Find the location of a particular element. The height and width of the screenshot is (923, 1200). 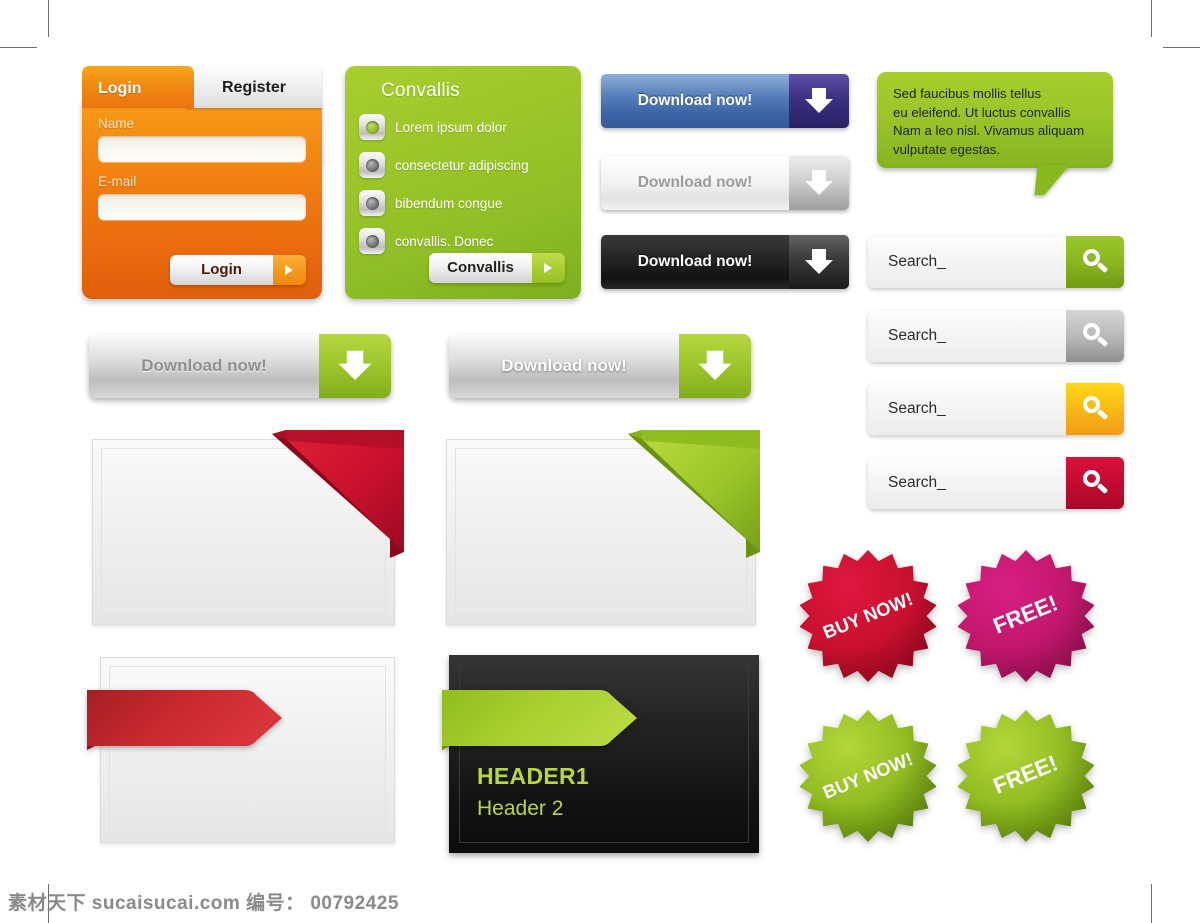

arrow-tag-red is located at coordinates (184, 720).